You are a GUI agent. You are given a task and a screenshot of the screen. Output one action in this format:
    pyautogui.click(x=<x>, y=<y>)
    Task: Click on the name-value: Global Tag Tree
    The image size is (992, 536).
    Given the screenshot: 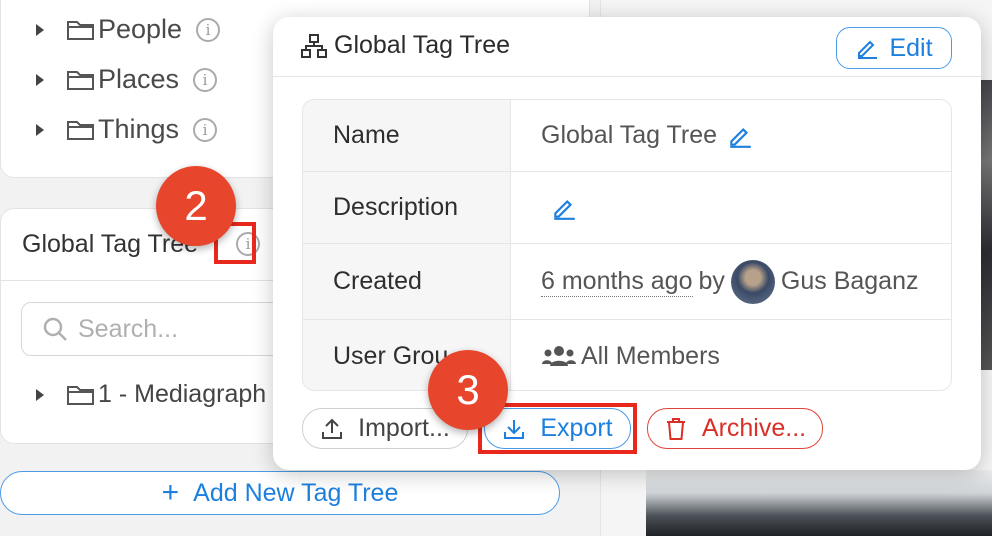 What is the action you would take?
    pyautogui.click(x=629, y=135)
    